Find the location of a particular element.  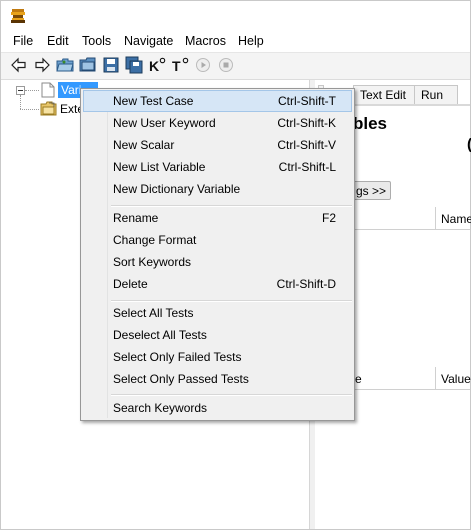

menu-item-label: New Test Case is located at coordinates (153, 101).